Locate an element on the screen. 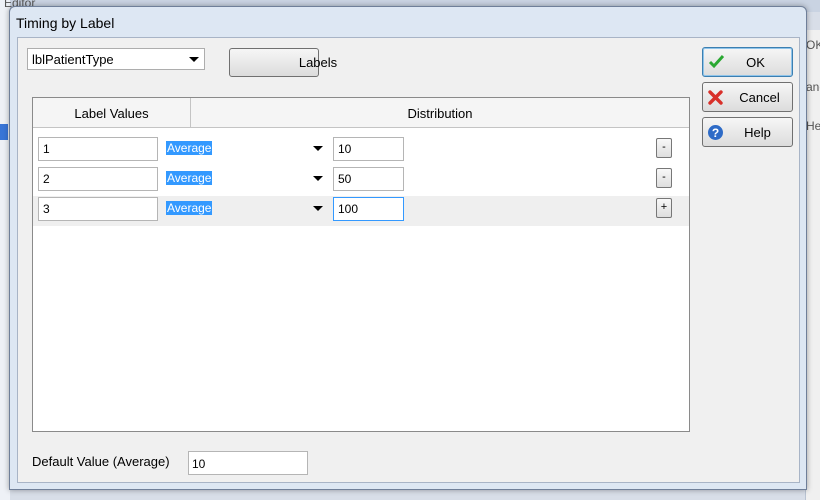 The height and width of the screenshot is (500, 820). ok-button-label: OK is located at coordinates (755, 62).